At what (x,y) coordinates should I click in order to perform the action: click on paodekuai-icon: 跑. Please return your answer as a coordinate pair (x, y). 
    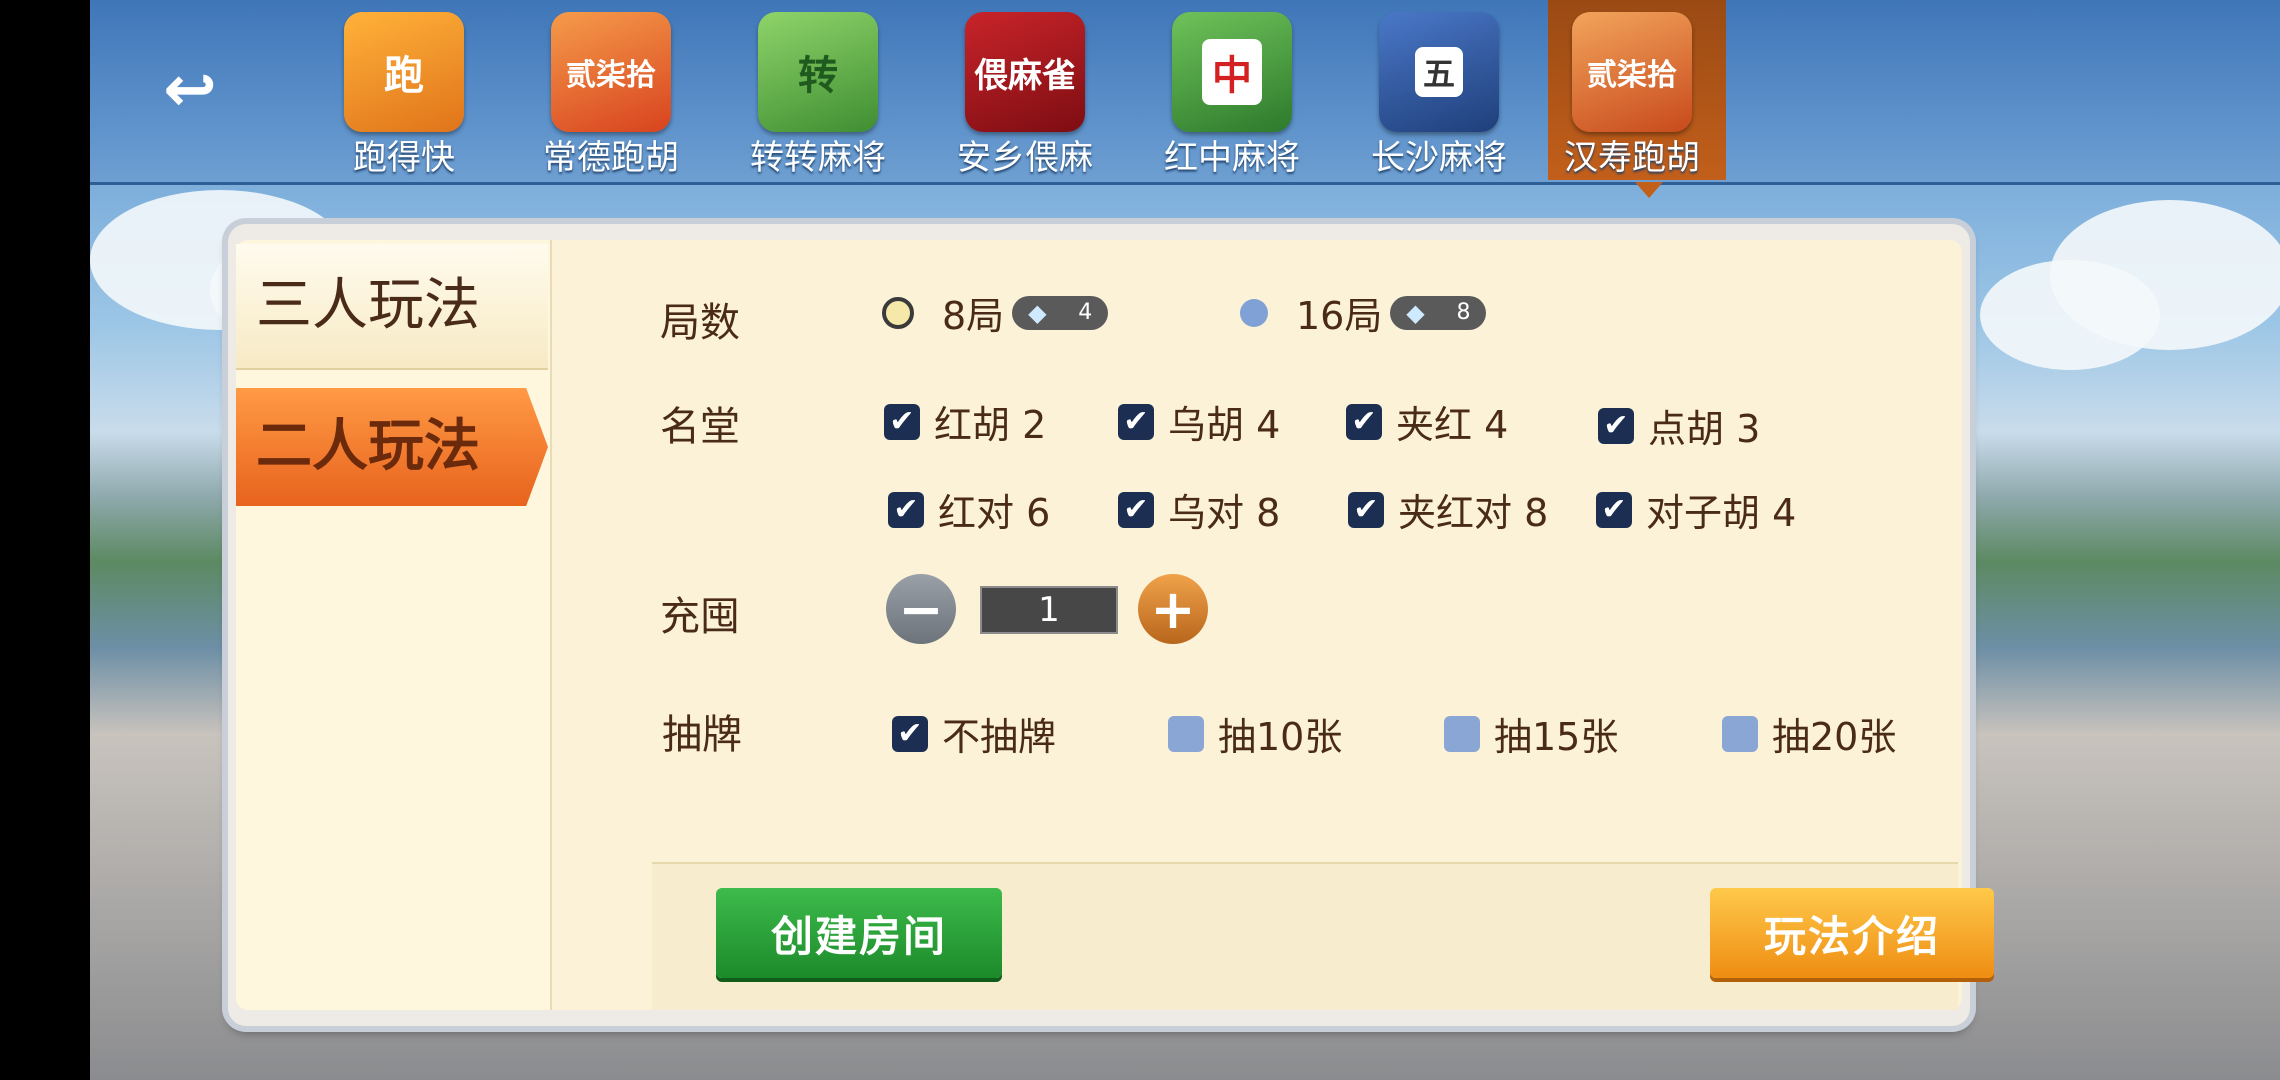
    Looking at the image, I should click on (404, 72).